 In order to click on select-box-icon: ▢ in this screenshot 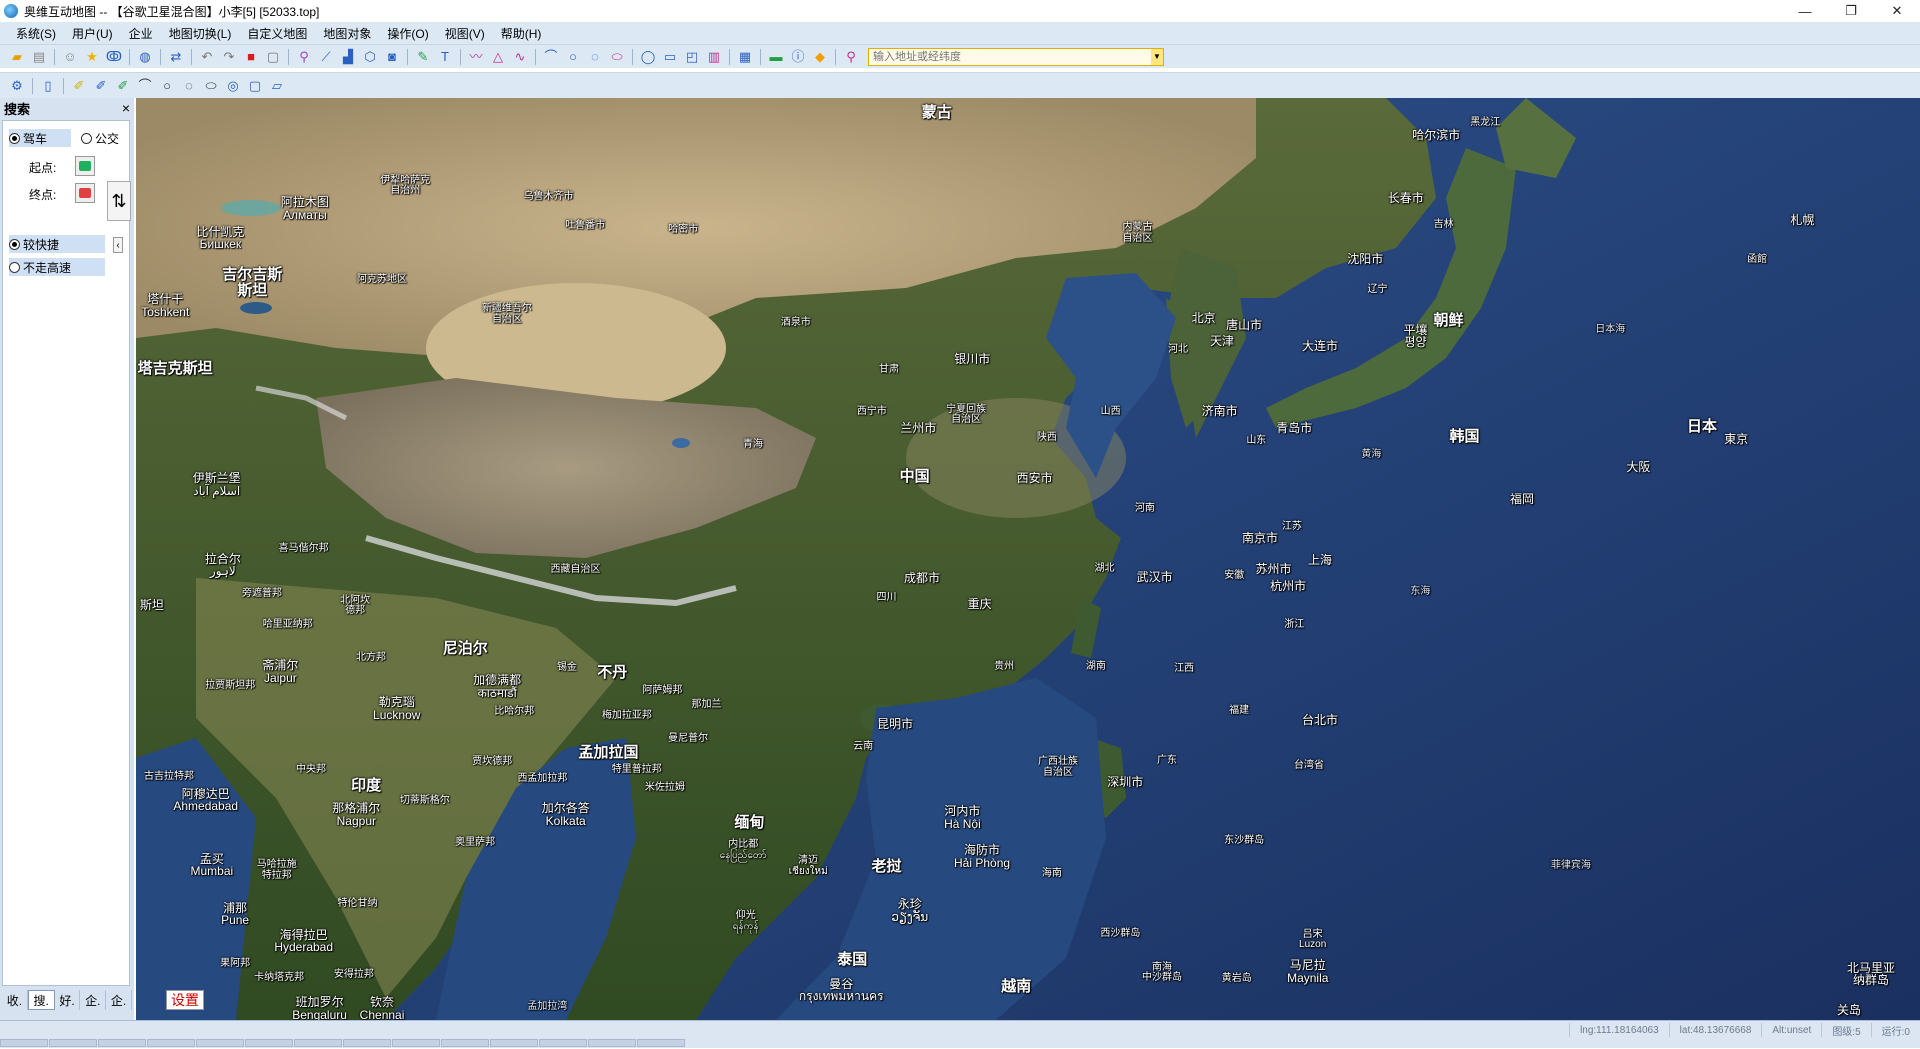, I will do `click(273, 57)`.